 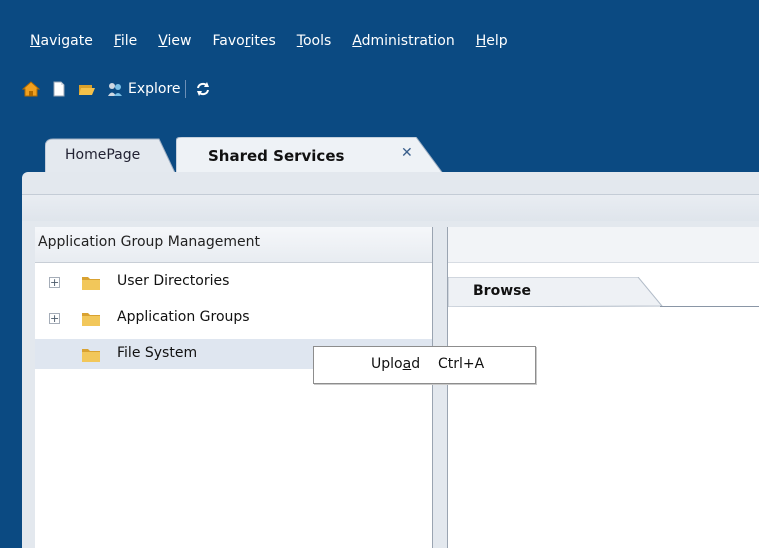 What do you see at coordinates (87, 89) in the screenshot?
I see `open-folder-icon` at bounding box center [87, 89].